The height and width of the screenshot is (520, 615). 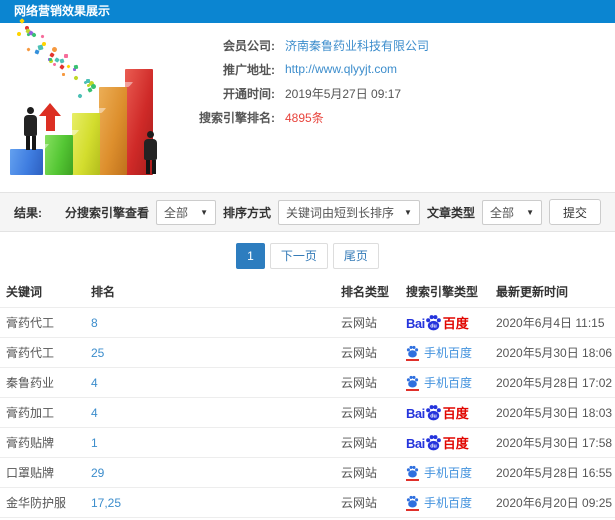 I want to click on table-row: 膏药代工 25 云网站 手机百度 2020年5月30日 18:06, so click(x=307, y=352).